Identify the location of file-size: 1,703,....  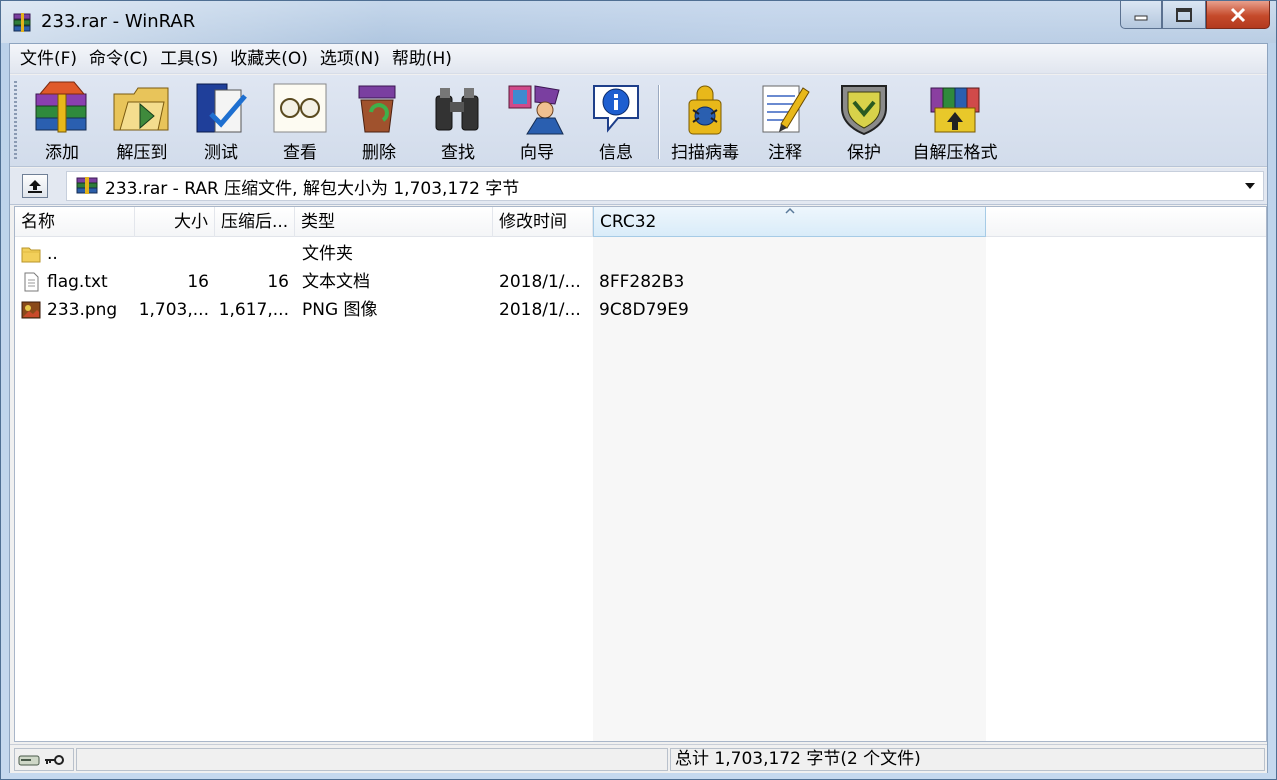
(173, 310).